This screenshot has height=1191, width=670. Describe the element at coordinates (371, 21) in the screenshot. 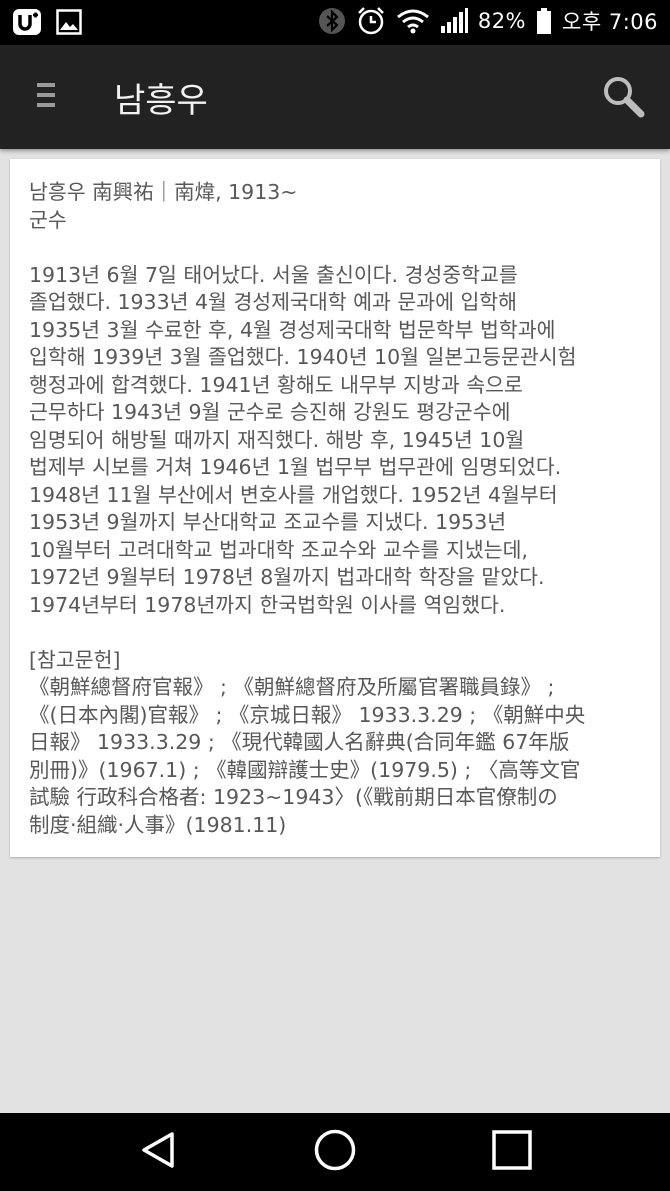

I see `alarm-icon` at that location.